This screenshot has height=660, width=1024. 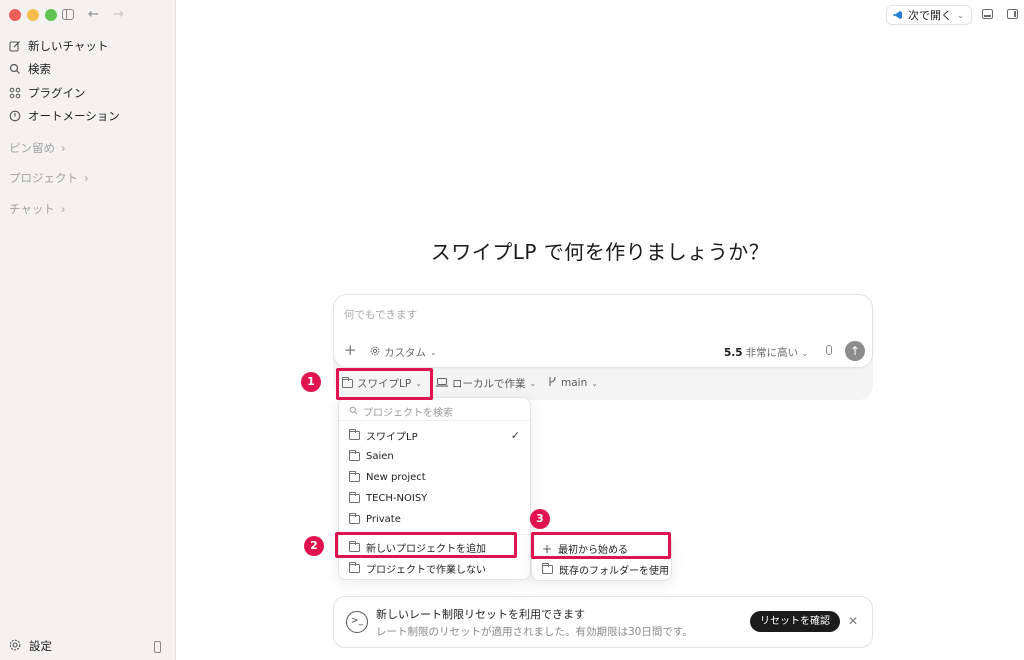 I want to click on settings-button: 設定, so click(x=30, y=646).